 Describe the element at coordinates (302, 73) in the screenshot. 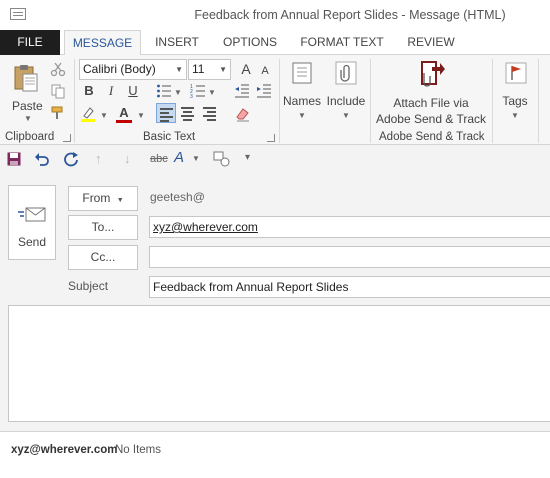

I see `address-book-icon` at that location.